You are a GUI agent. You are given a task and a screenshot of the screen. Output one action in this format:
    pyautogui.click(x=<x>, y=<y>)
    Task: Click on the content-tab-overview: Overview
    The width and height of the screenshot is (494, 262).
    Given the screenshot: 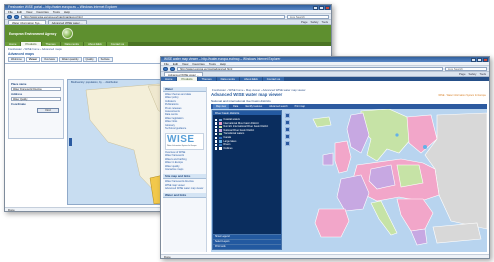 What is the action you would take?
    pyautogui.click(x=49, y=59)
    